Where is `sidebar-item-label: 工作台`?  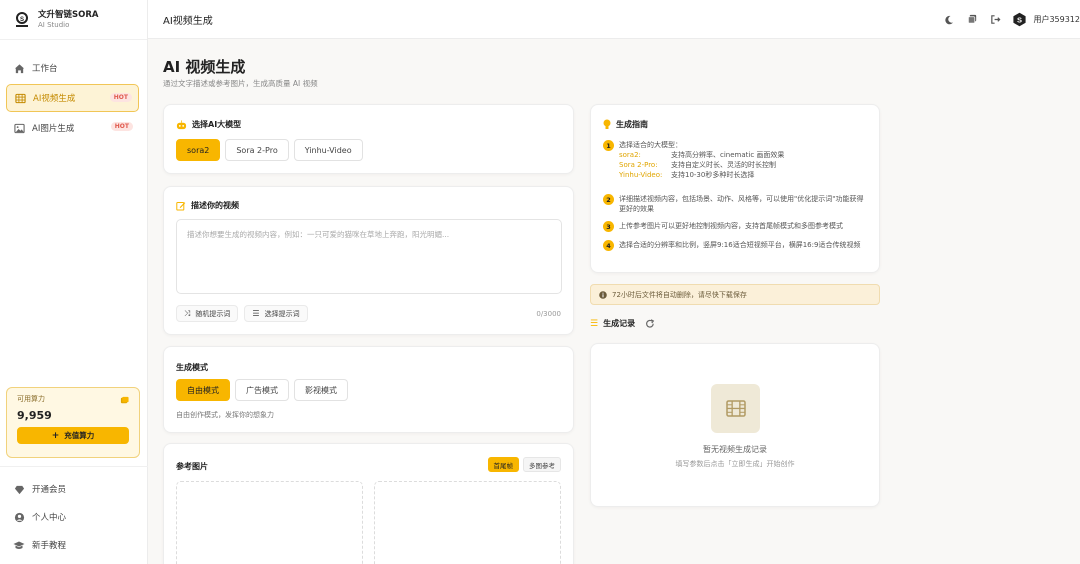 sidebar-item-label: 工作台 is located at coordinates (45, 69).